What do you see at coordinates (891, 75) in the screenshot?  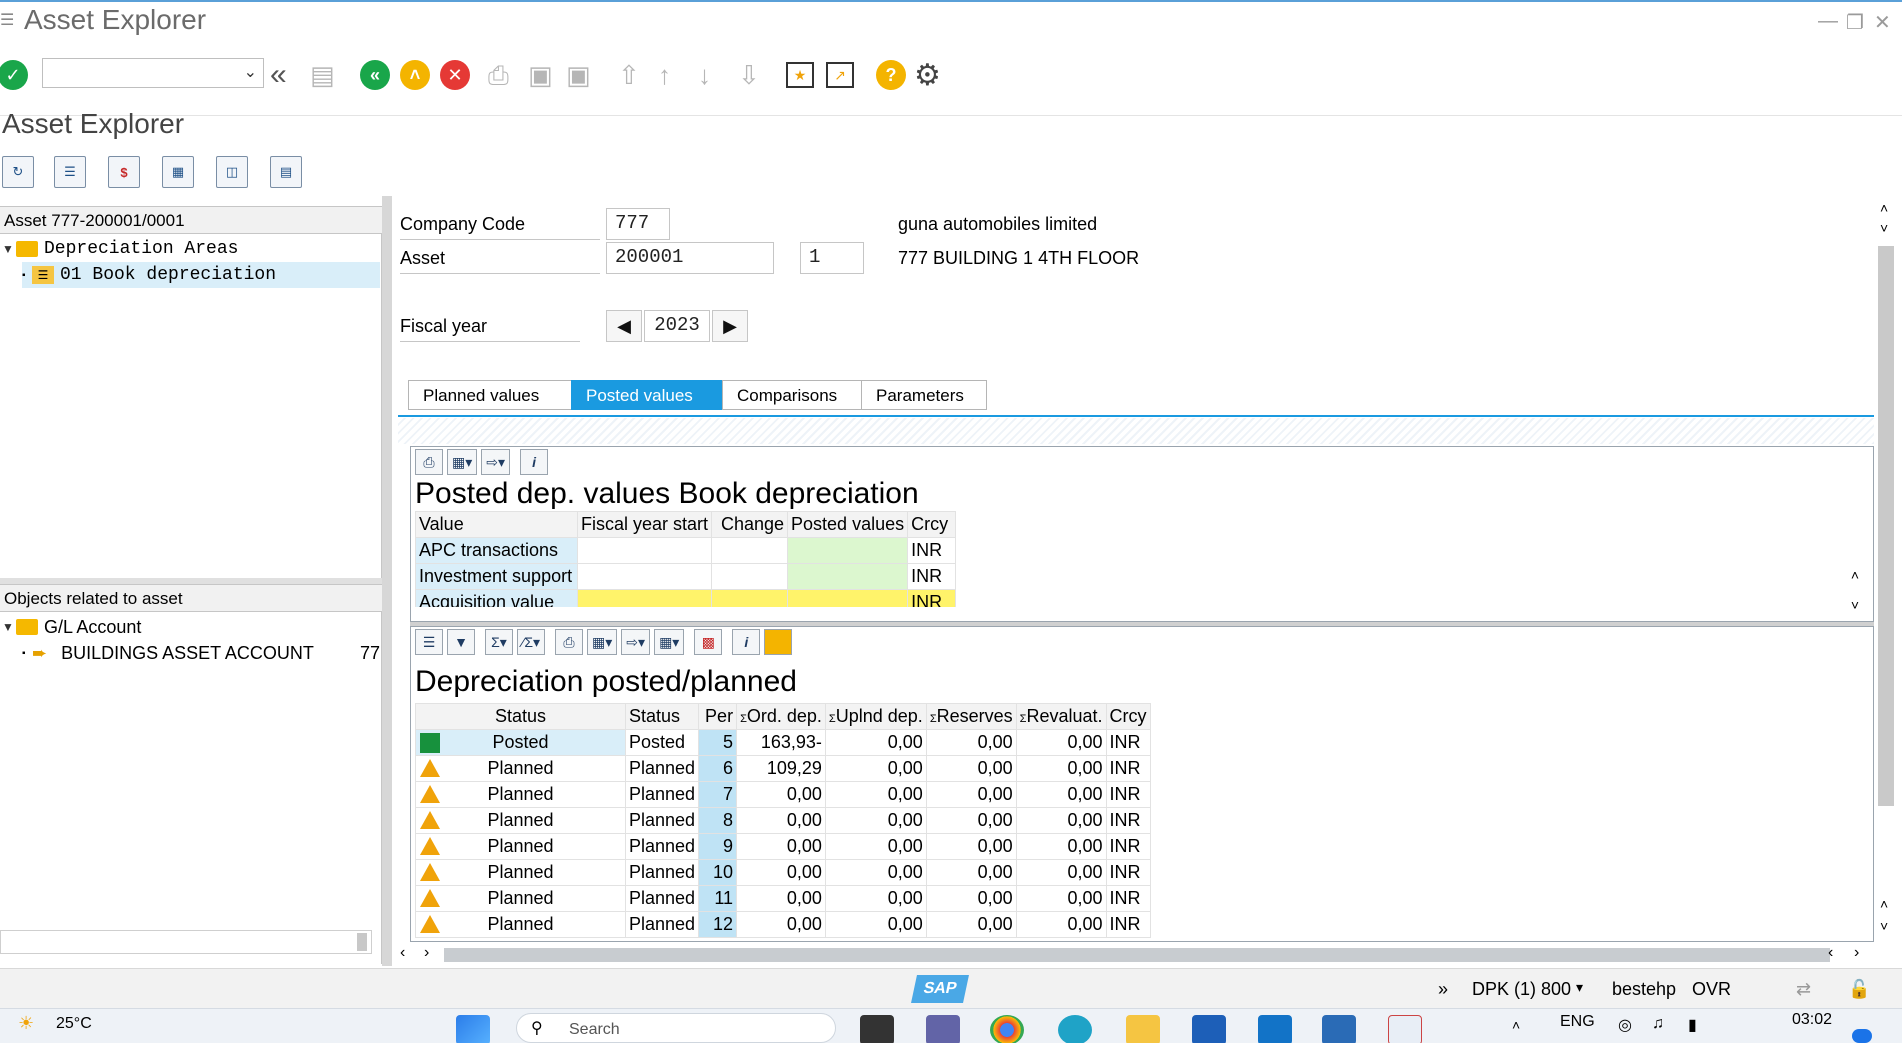 I see `help-icon: ?` at bounding box center [891, 75].